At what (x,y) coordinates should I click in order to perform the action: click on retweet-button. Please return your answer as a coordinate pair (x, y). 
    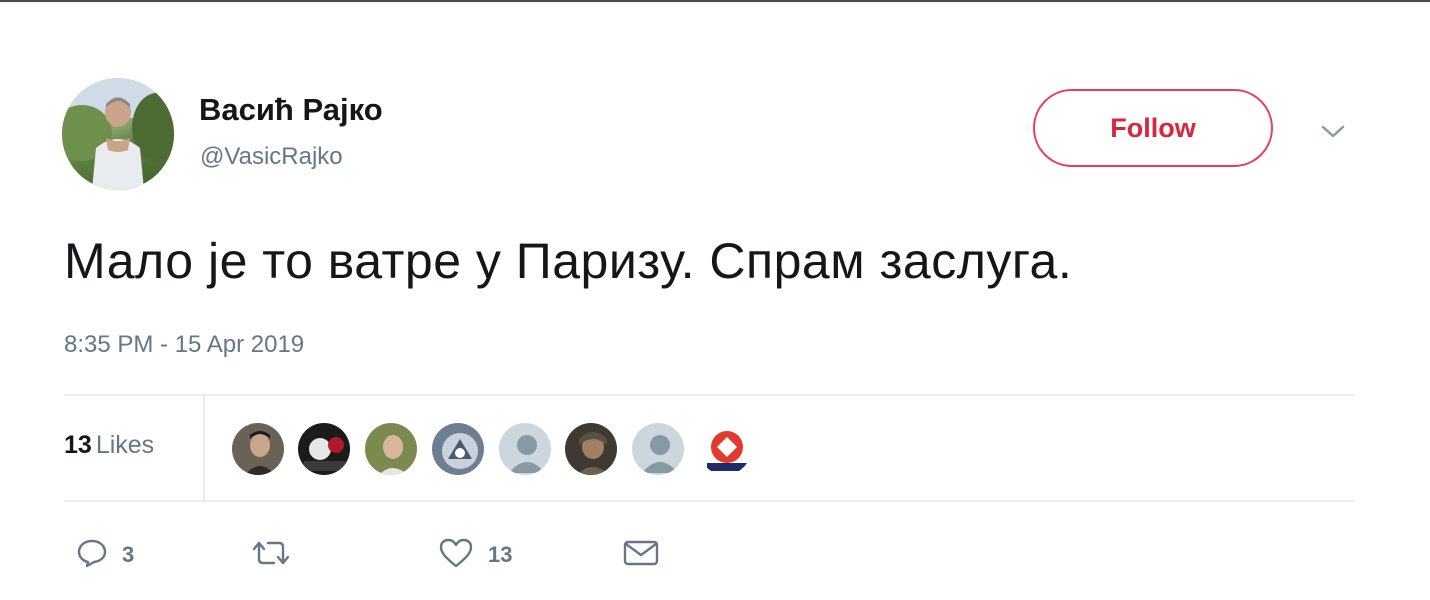
    Looking at the image, I should click on (278, 555).